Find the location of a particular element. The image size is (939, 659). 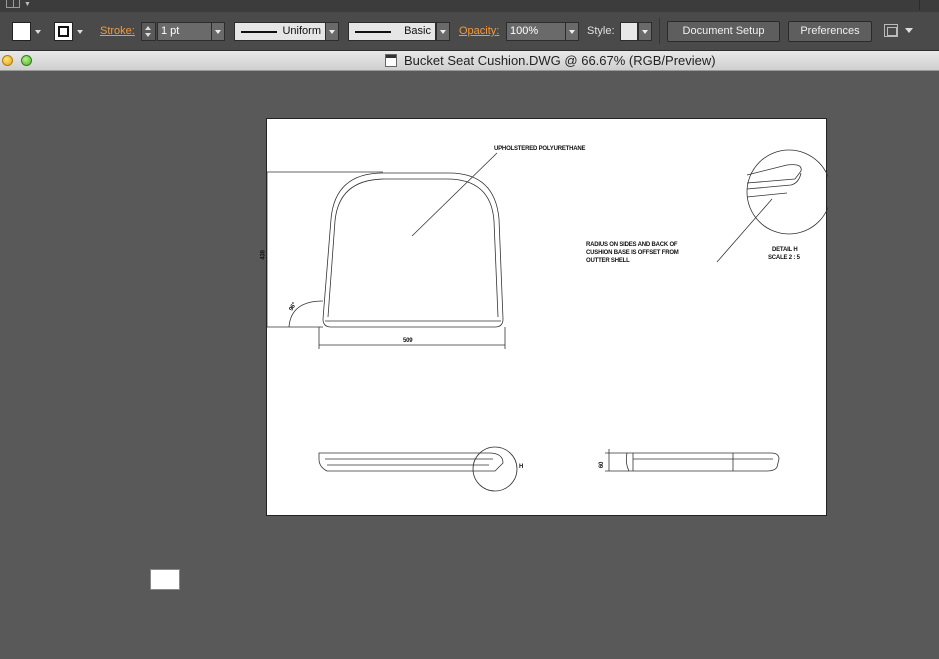

style-dropdown-icon is located at coordinates (645, 31).